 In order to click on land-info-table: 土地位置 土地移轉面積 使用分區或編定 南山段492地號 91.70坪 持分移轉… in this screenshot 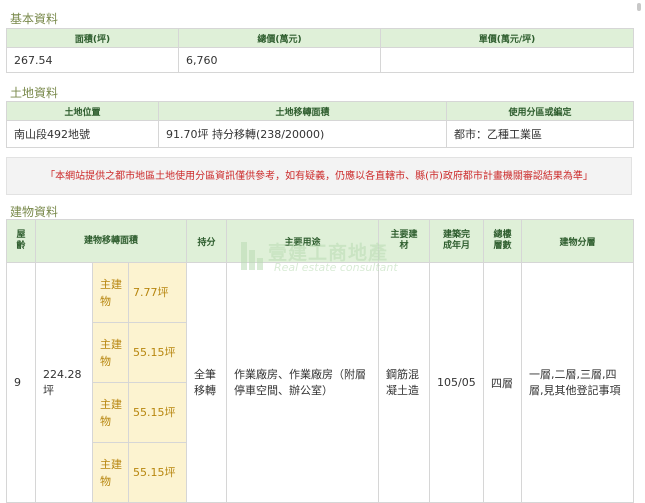, I will do `click(320, 124)`.